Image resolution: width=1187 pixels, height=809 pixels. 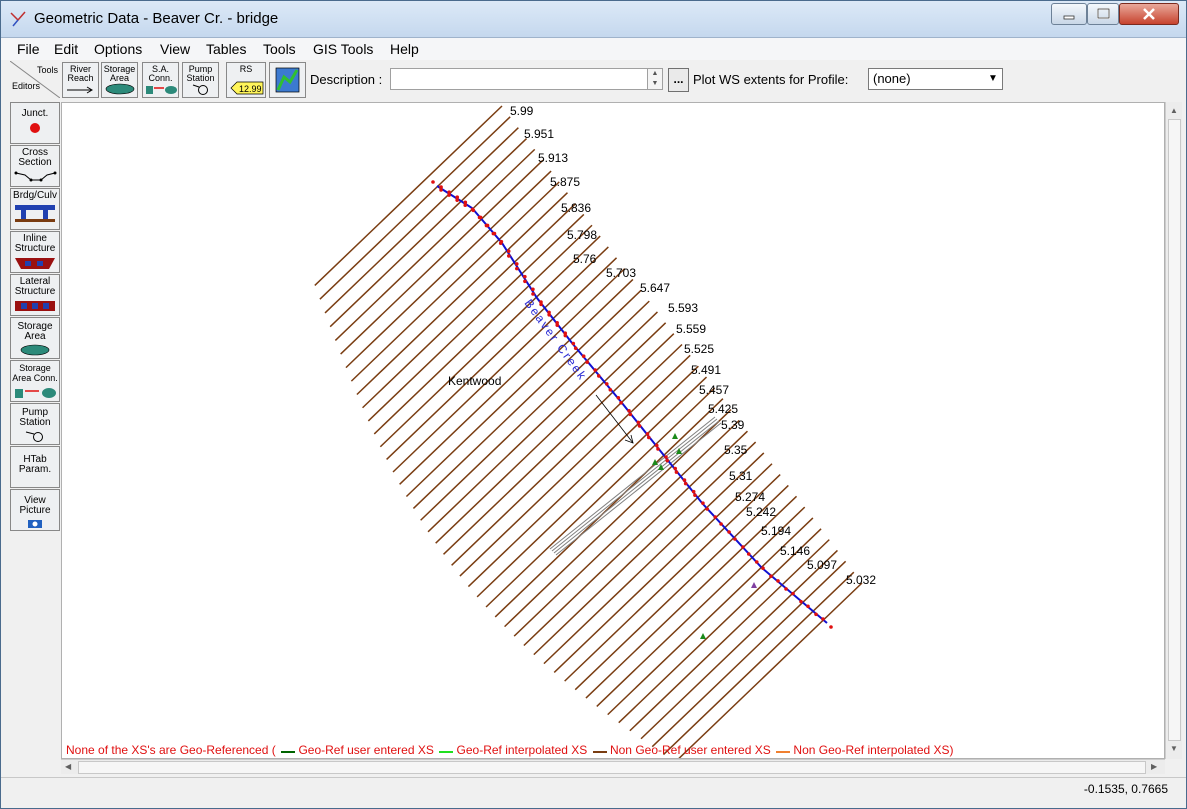 I want to click on river-station-label: 5.647, so click(x=655, y=288).